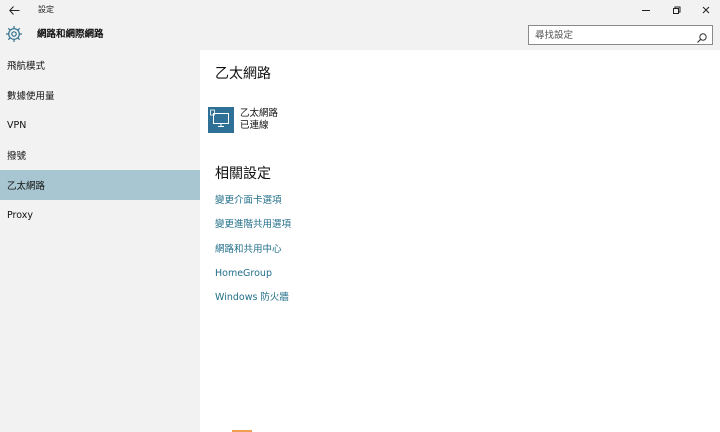 The width and height of the screenshot is (720, 432). I want to click on related-settings-title: 相關設定, so click(243, 174).